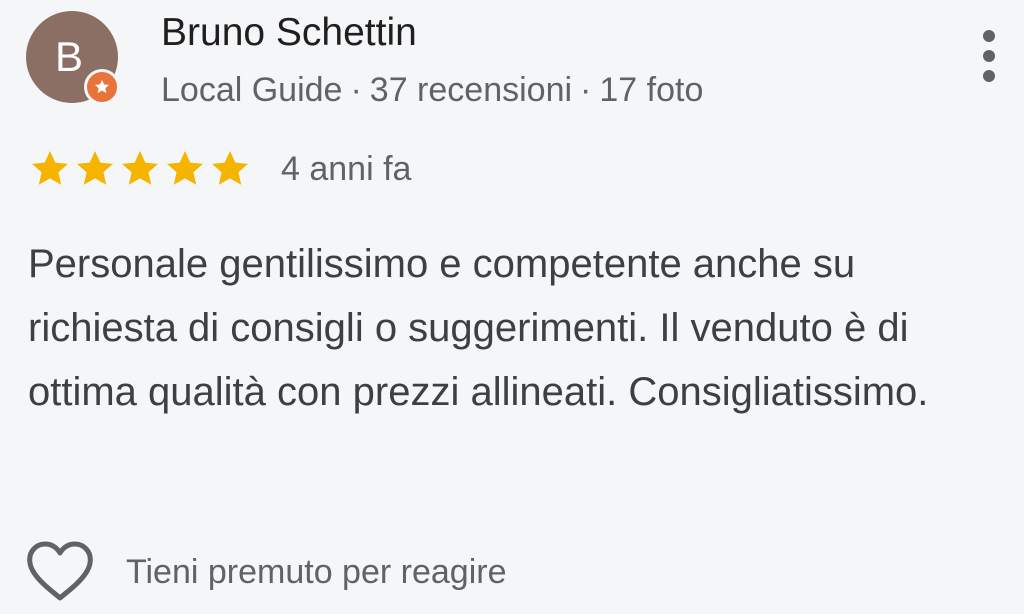 This screenshot has width=1024, height=614. I want to click on more-options-button, so click(989, 58).